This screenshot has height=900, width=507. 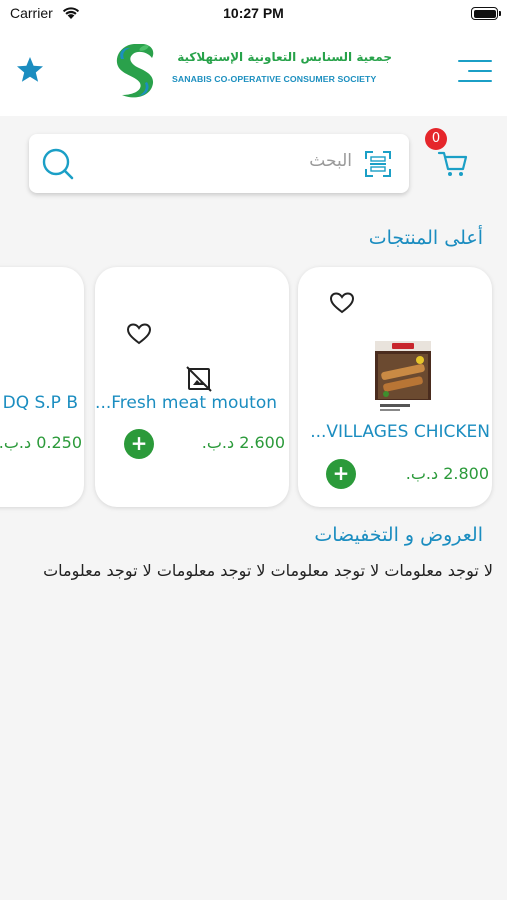 I want to click on cart-icon, so click(x=453, y=163).